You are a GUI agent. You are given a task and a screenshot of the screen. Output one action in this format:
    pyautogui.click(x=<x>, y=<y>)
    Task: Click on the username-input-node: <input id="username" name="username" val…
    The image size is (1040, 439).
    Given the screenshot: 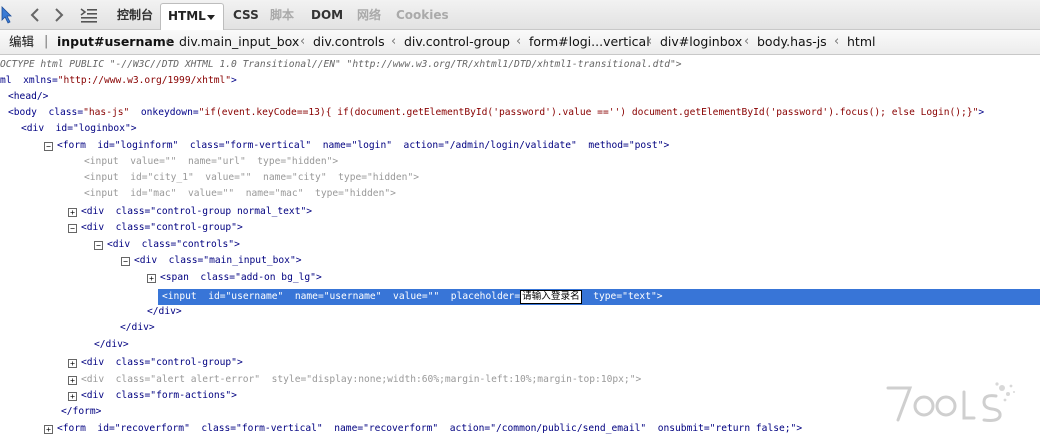 What is the action you would take?
    pyautogui.click(x=412, y=297)
    